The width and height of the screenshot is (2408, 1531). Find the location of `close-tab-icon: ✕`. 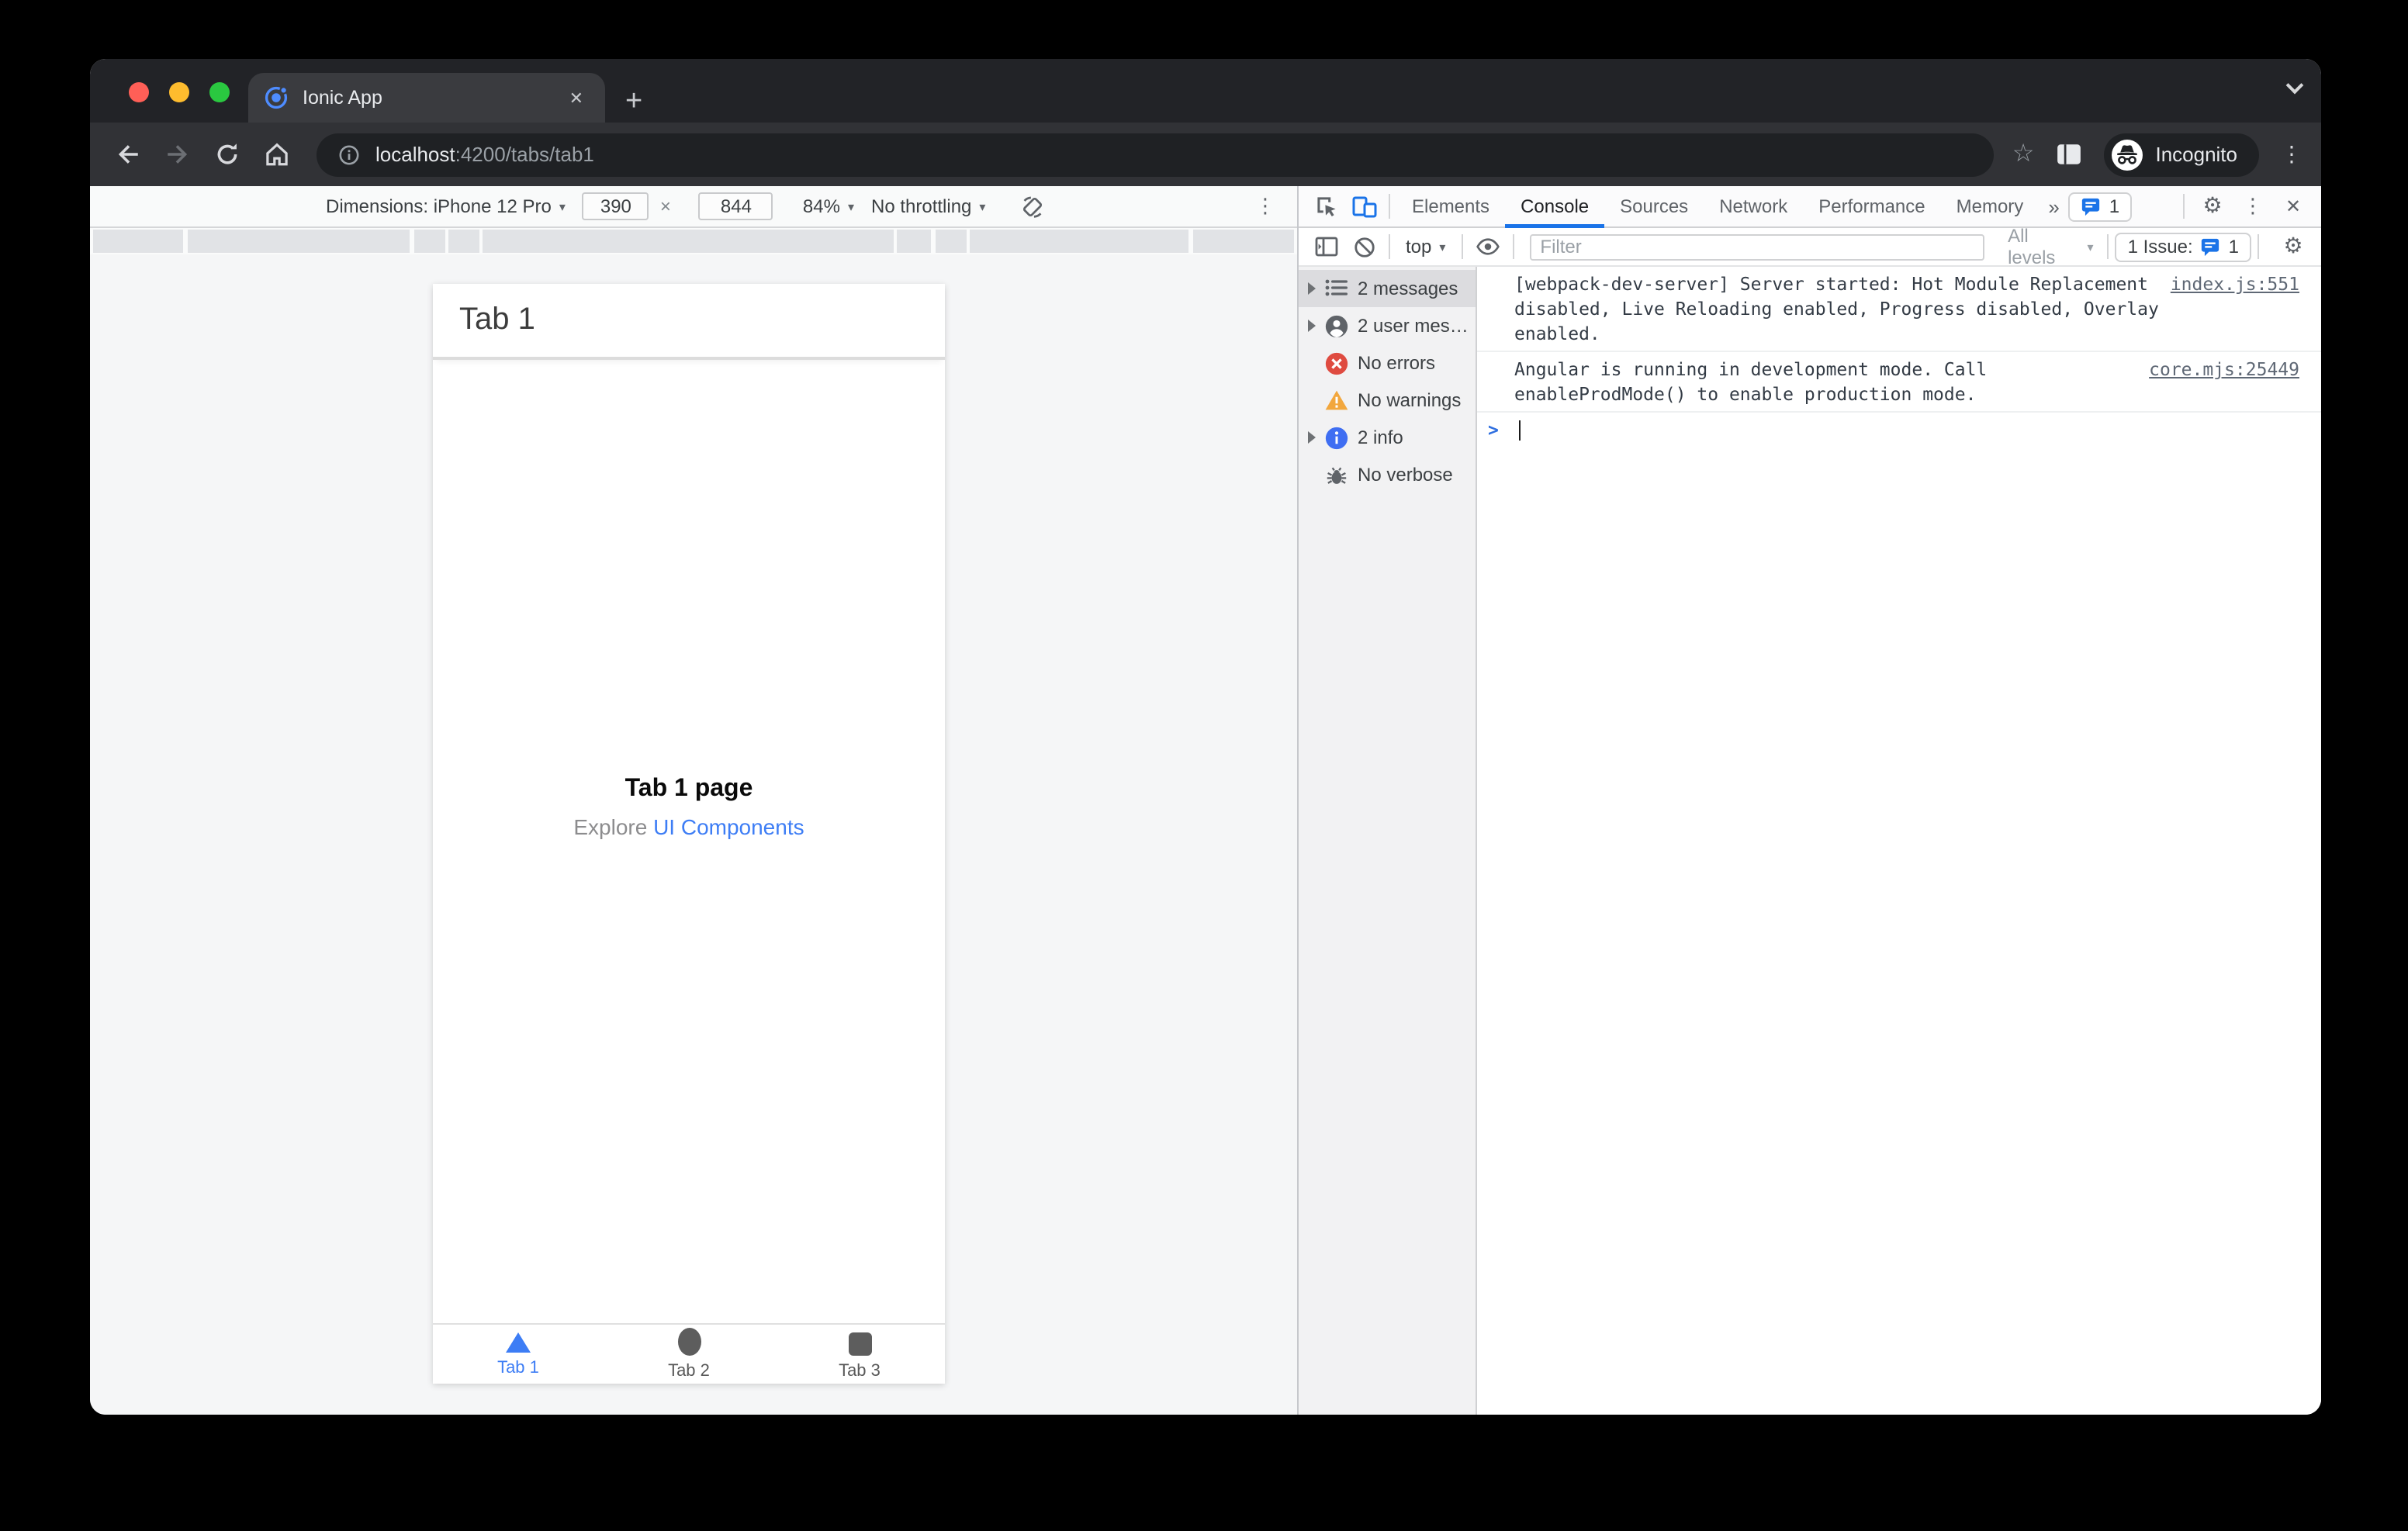

close-tab-icon: ✕ is located at coordinates (576, 98).